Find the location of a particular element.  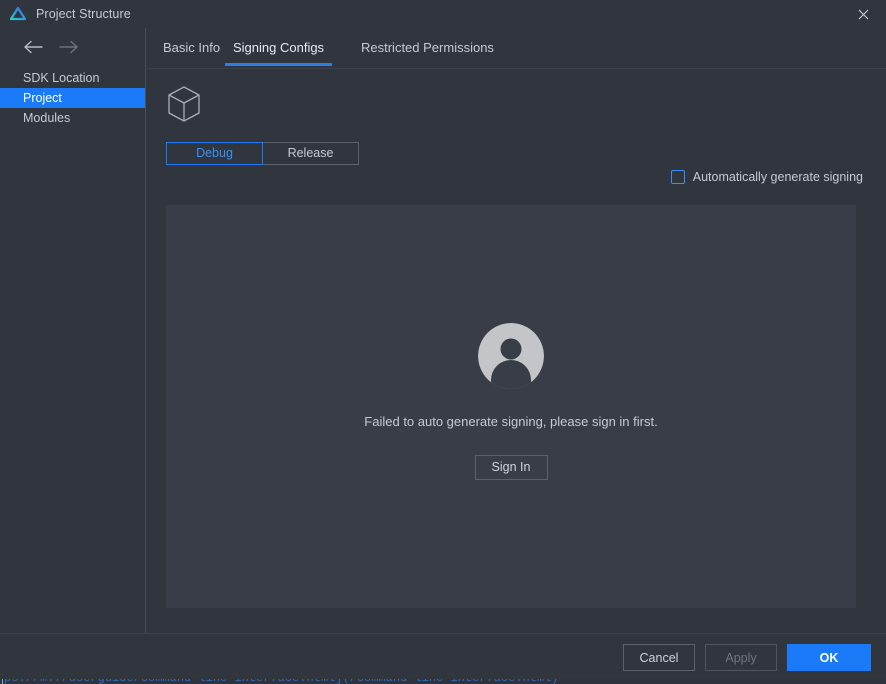

ok-button: OK is located at coordinates (829, 657).